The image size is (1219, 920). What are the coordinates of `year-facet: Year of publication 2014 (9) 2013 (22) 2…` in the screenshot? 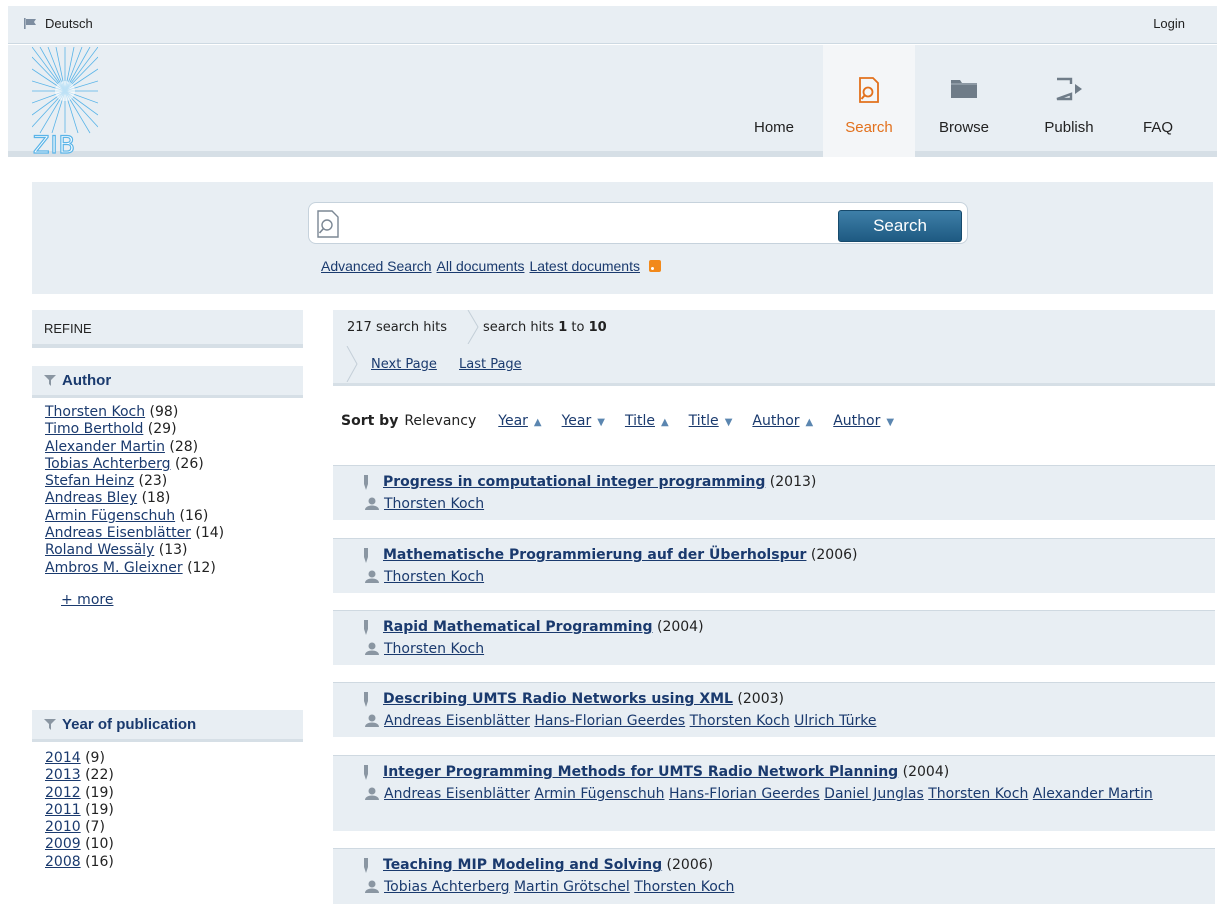 It's located at (167, 791).